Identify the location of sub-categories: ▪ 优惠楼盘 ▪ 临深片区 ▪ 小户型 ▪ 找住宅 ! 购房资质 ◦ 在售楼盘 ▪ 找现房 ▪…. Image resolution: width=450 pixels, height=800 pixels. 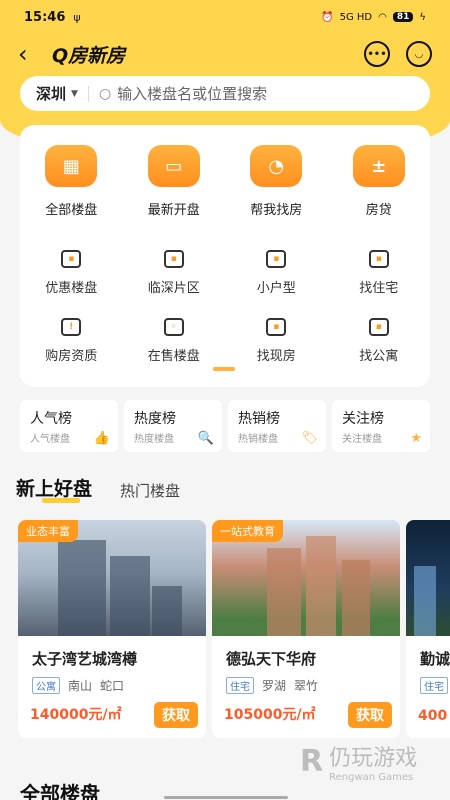
(225, 307).